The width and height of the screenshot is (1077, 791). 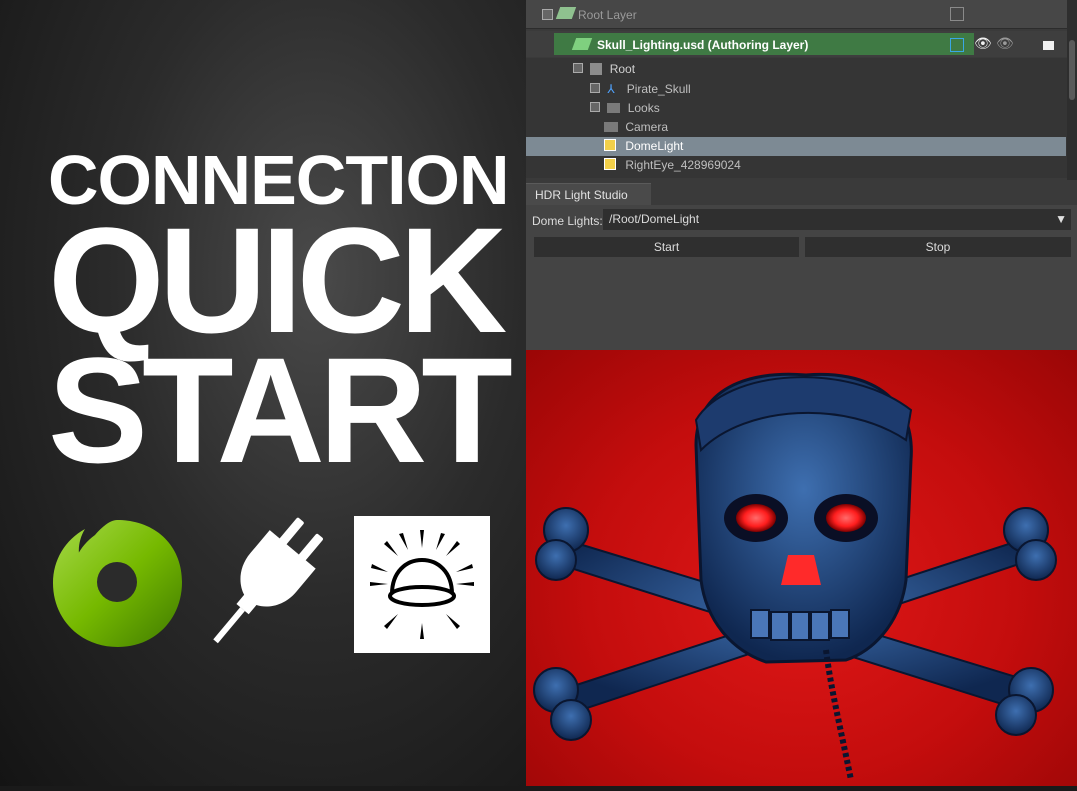 I want to click on tree-row-camera: Camera, so click(x=636, y=129).